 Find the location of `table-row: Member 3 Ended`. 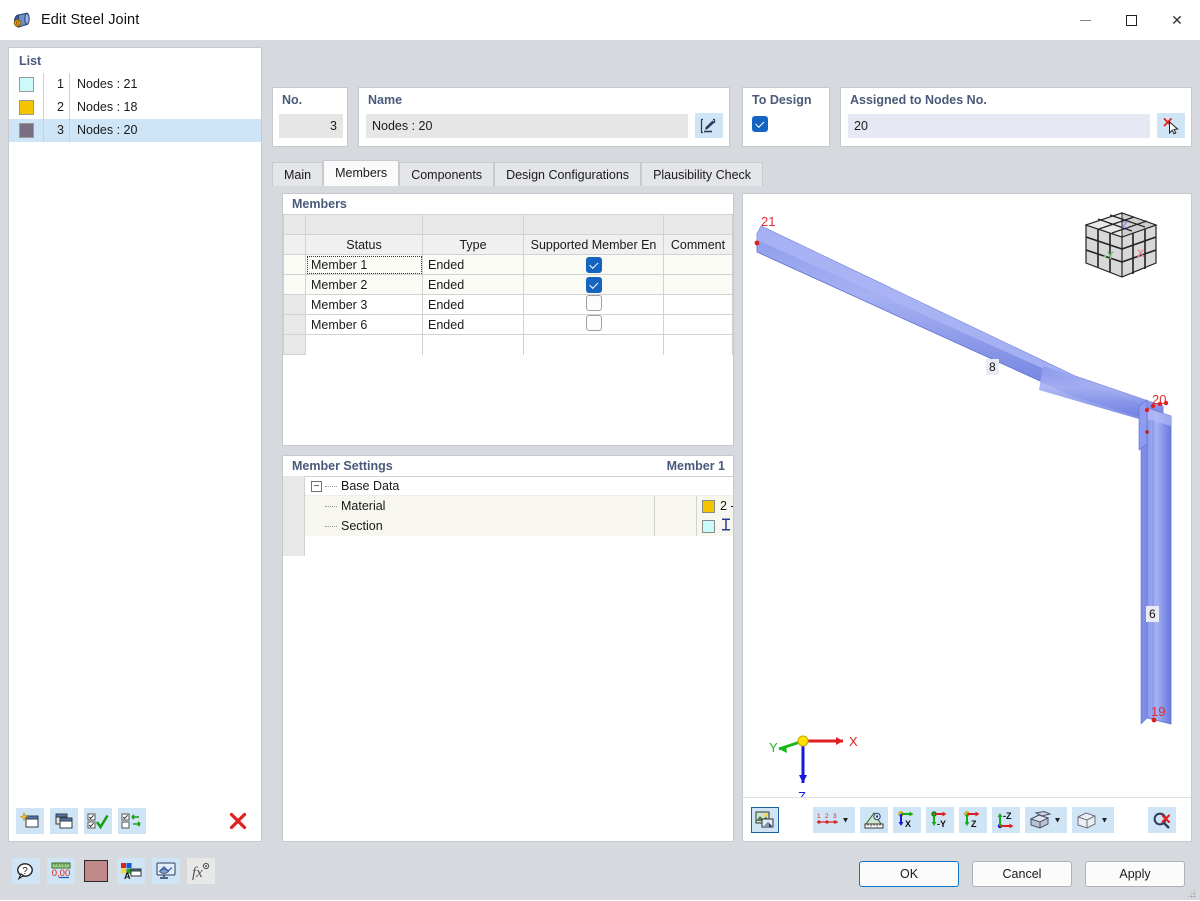

table-row: Member 3 Ended is located at coordinates (508, 304).